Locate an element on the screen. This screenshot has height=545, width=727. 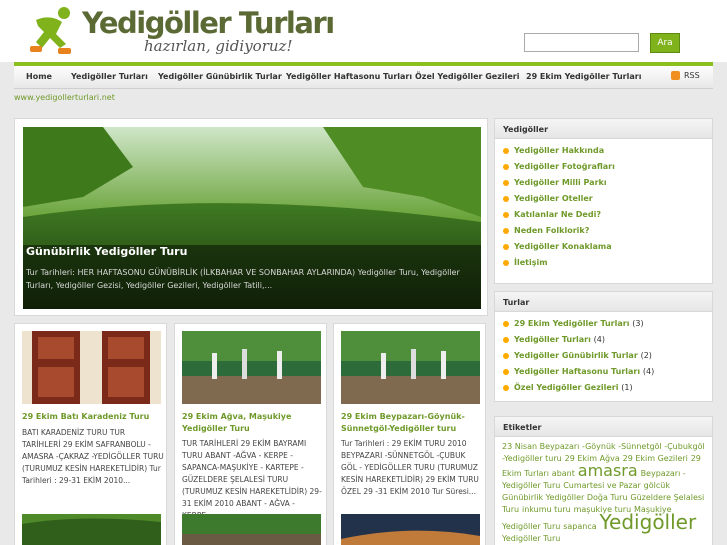
runner-logo-icon is located at coordinates (50, 30).